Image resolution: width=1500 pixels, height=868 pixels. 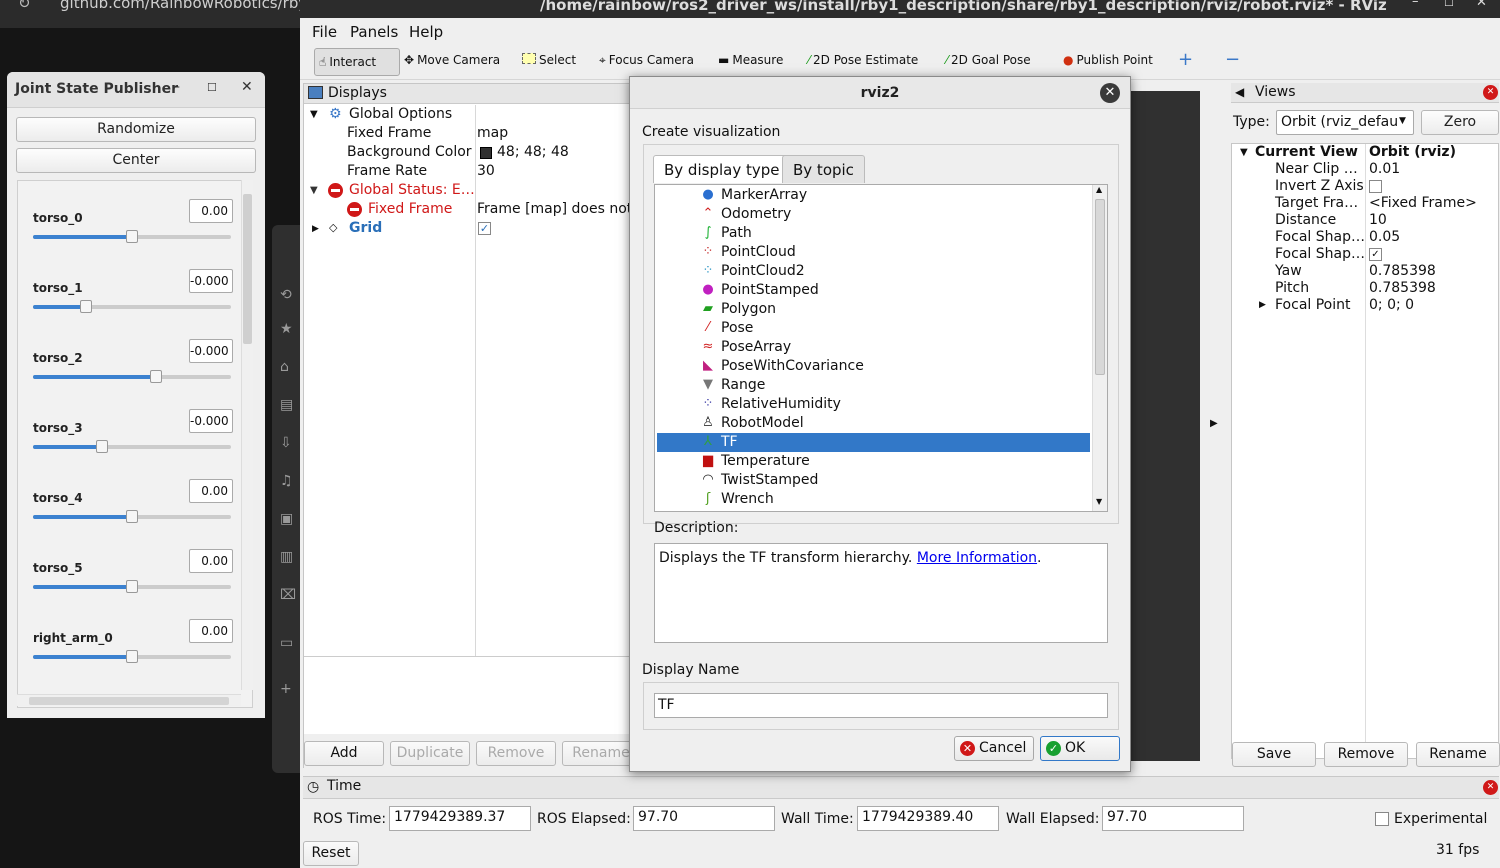 I want to click on minimize-icon: –, so click(x=176, y=87).